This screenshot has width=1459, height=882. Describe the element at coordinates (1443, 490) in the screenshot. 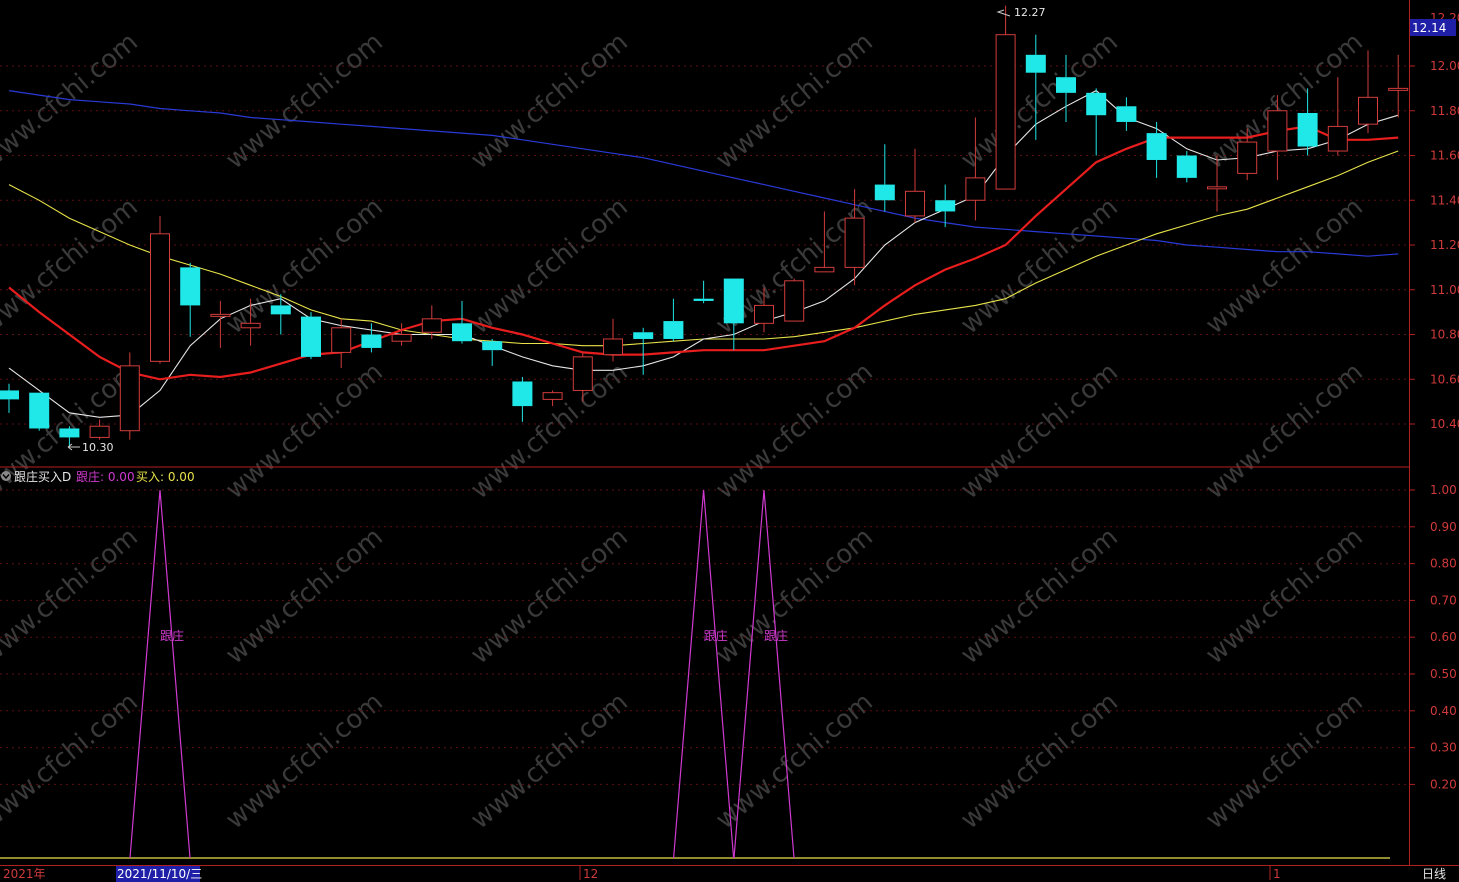

I see `indicator-tick-label: 1.00` at that location.